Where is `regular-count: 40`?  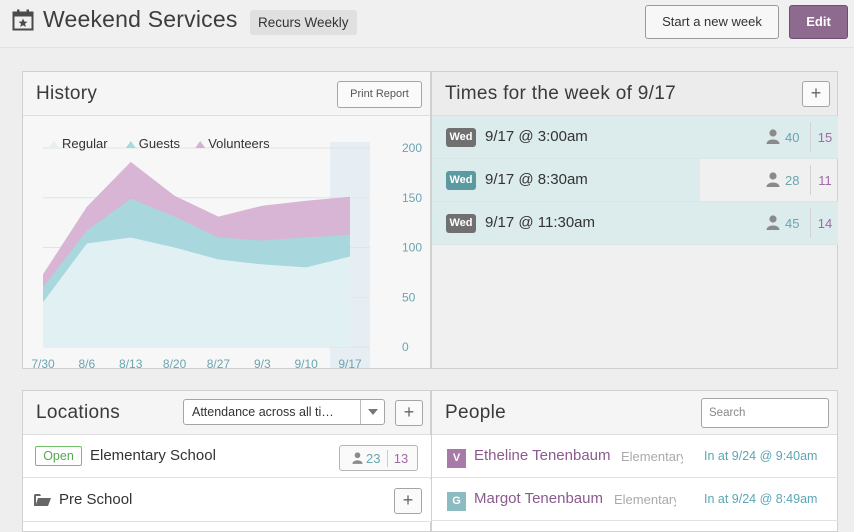
regular-count: 40 is located at coordinates (792, 137).